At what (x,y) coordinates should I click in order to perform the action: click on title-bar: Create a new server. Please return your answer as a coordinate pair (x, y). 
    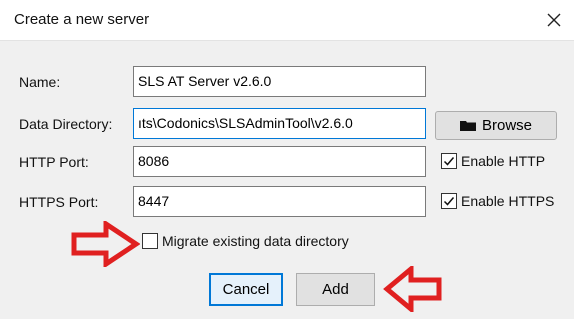
    Looking at the image, I should click on (287, 20).